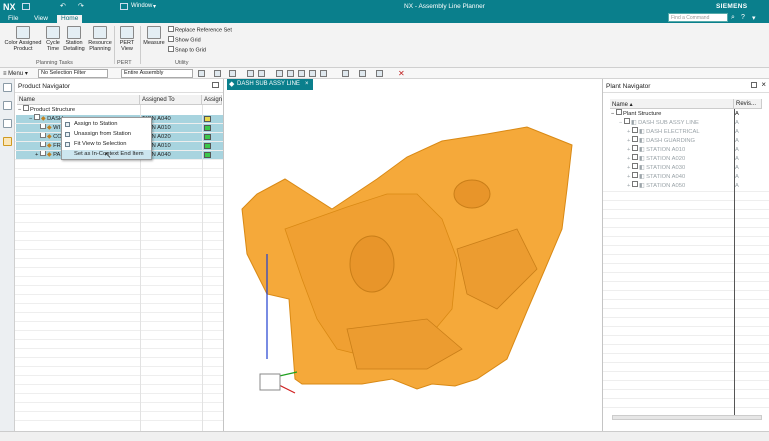 The height and width of the screenshot is (441, 769). Describe the element at coordinates (698, 176) in the screenshot. I see `list-item: + ◧ STATION A040 A` at that location.